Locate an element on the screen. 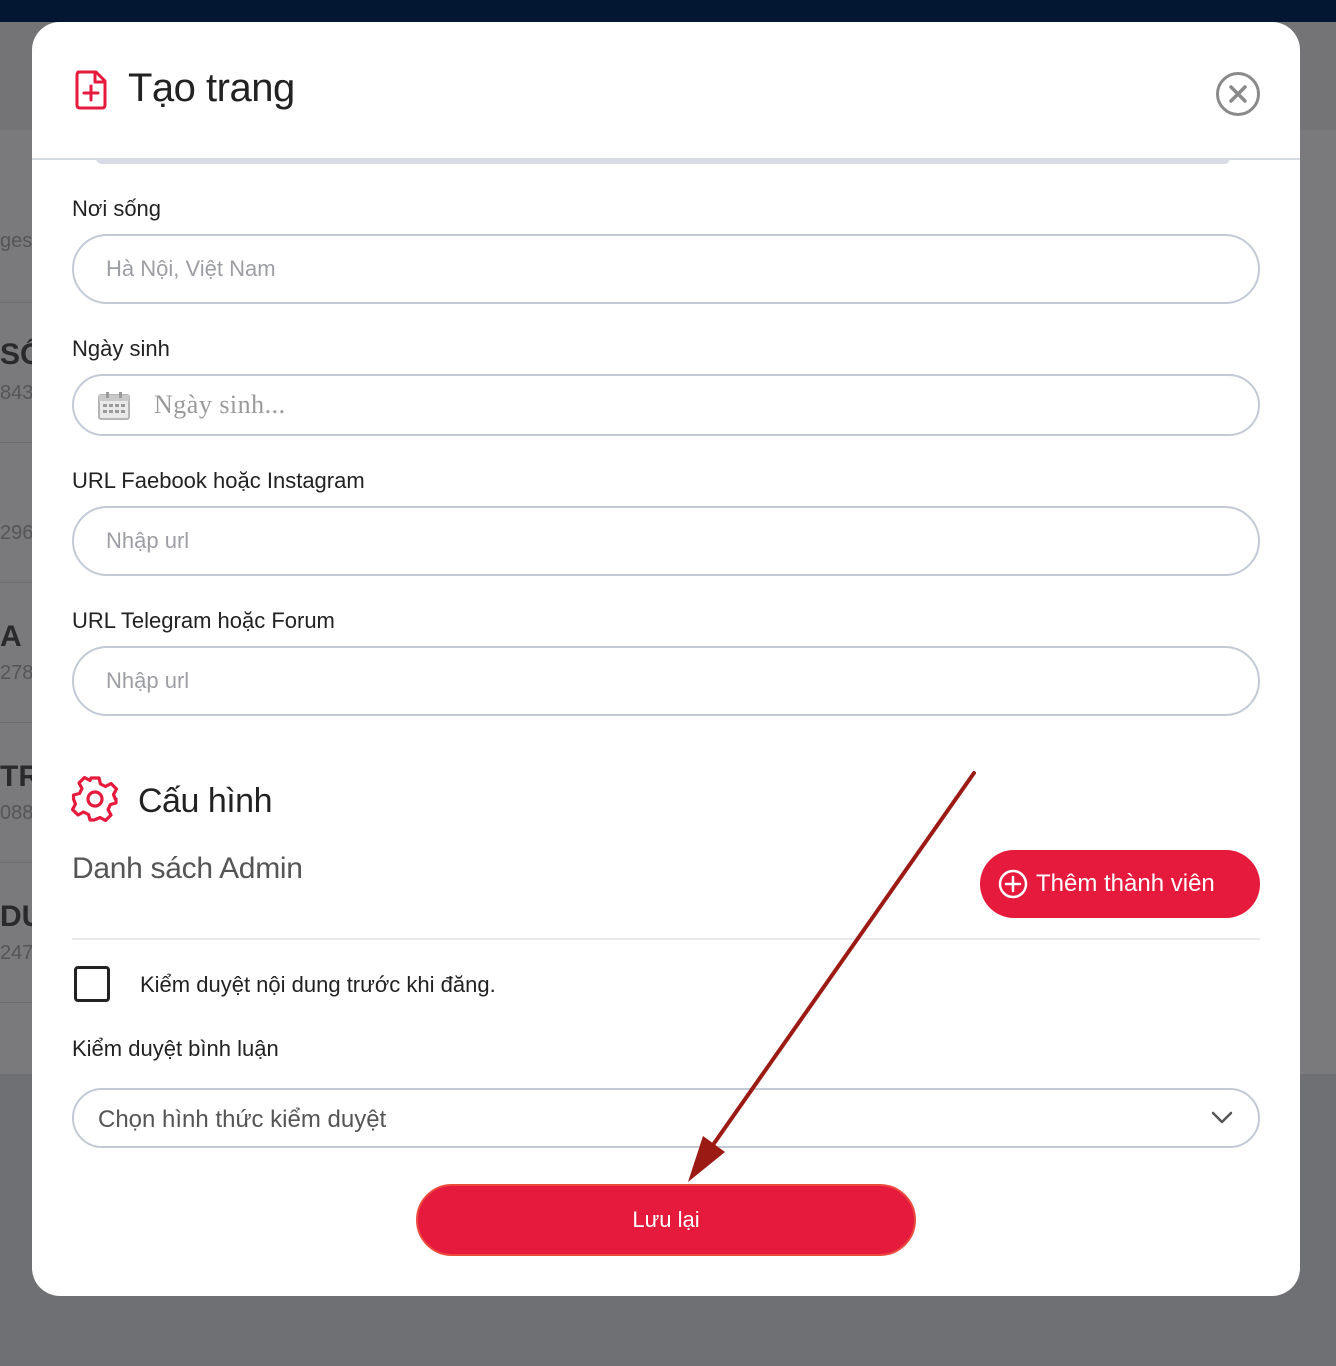 Image resolution: width=1336 pixels, height=1366 pixels. comment-moderation-value: Chọn hình thức kiểm duyệt is located at coordinates (242, 1119).